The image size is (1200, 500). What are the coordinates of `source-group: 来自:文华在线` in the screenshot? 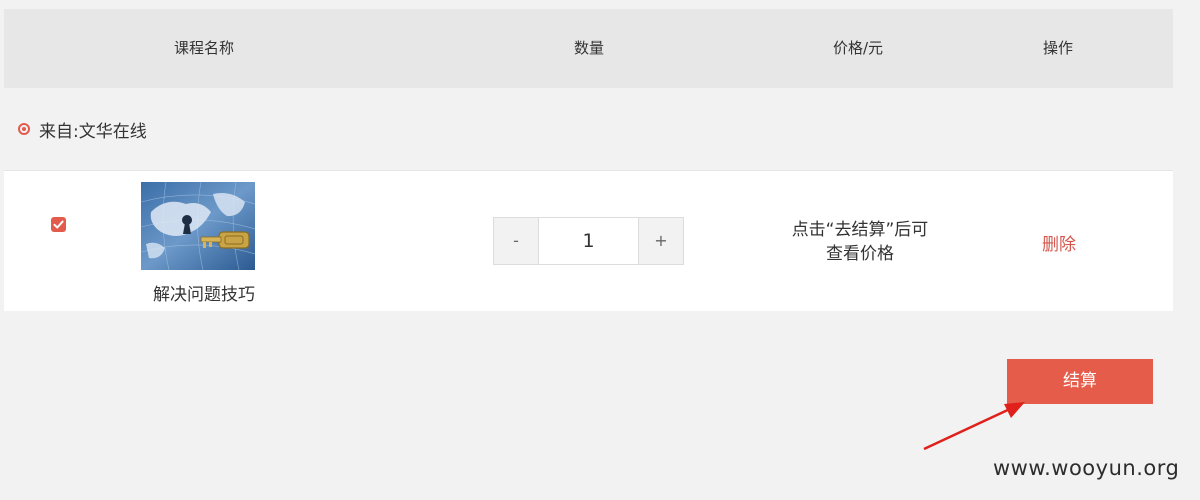 It's located at (82, 129).